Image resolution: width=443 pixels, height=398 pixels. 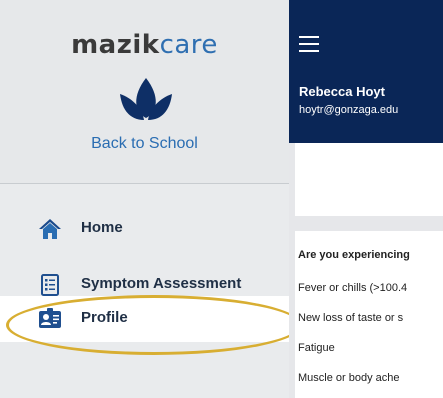 What do you see at coordinates (50, 318) in the screenshot?
I see `id-card-icon` at bounding box center [50, 318].